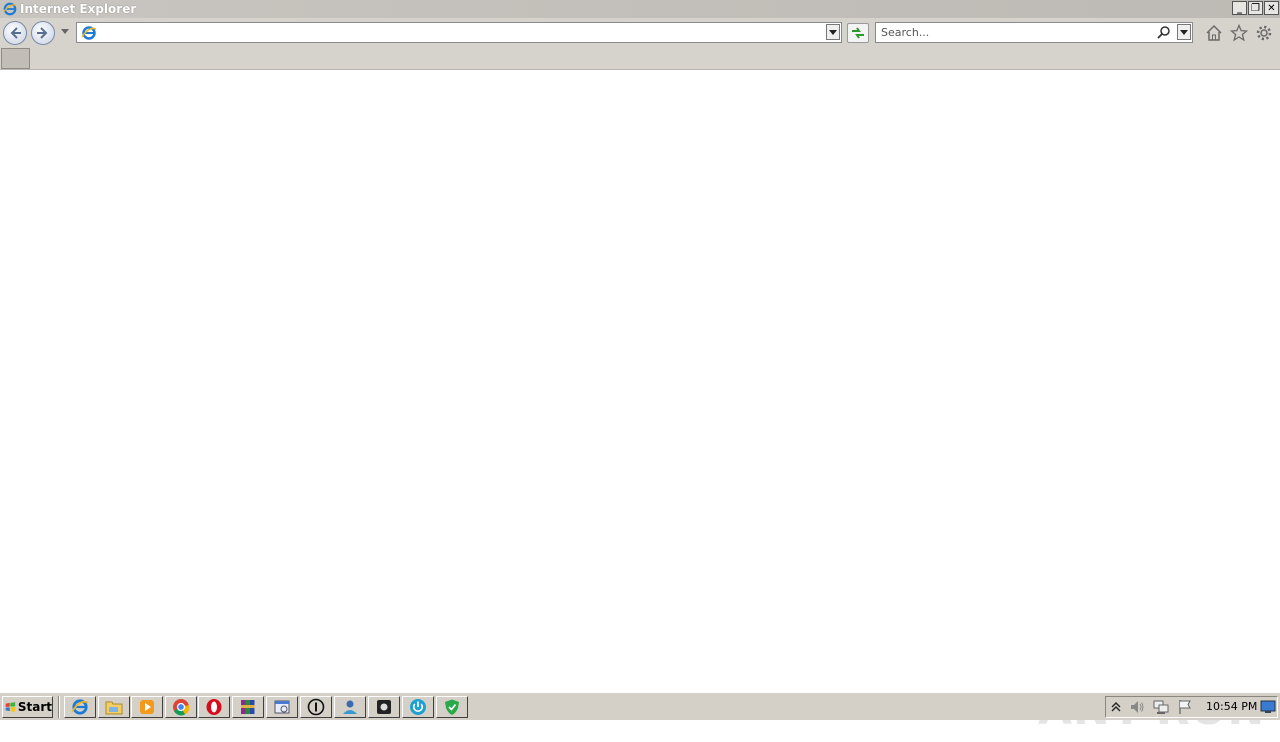 This screenshot has width=1280, height=742. I want to click on taskbar-winrar, so click(248, 707).